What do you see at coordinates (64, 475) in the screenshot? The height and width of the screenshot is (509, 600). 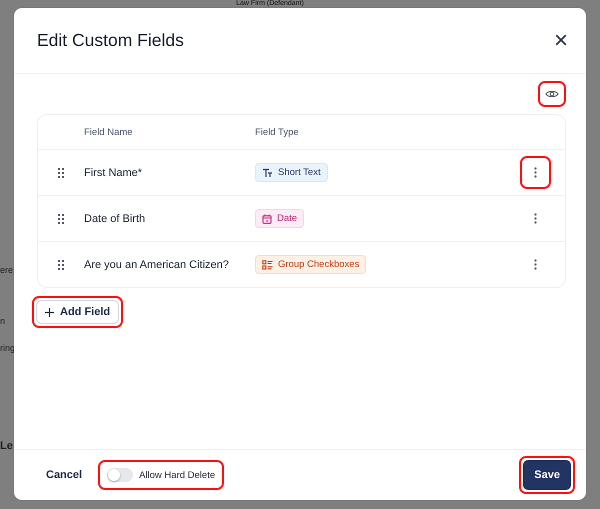 I see `cancel-button: Cancel` at bounding box center [64, 475].